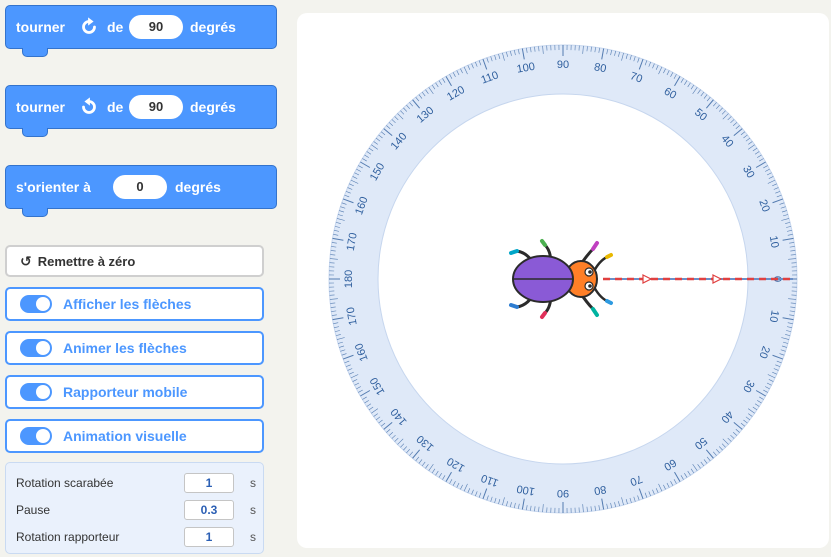  I want to click on setting-beetle-rotation: Rotation scarabée 1 s, so click(136, 483).